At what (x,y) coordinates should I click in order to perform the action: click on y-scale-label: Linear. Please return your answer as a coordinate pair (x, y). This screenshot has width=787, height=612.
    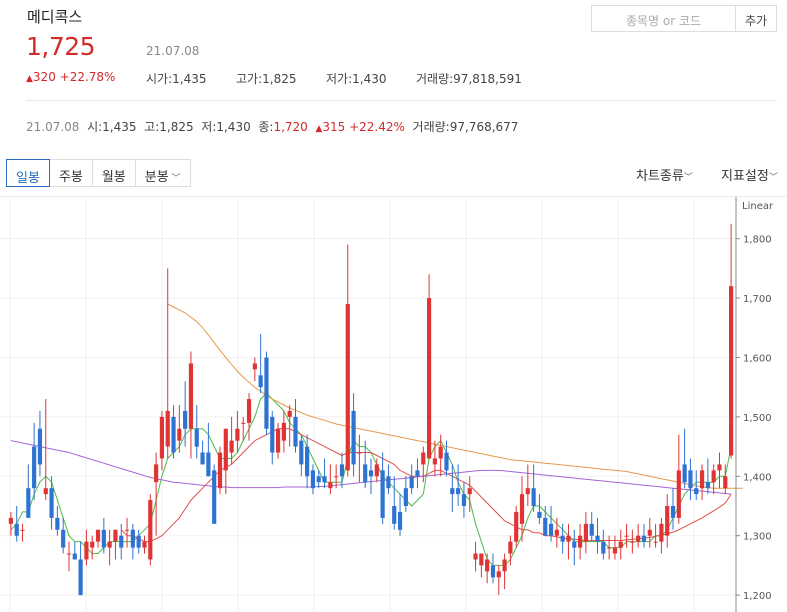
    Looking at the image, I should click on (758, 206).